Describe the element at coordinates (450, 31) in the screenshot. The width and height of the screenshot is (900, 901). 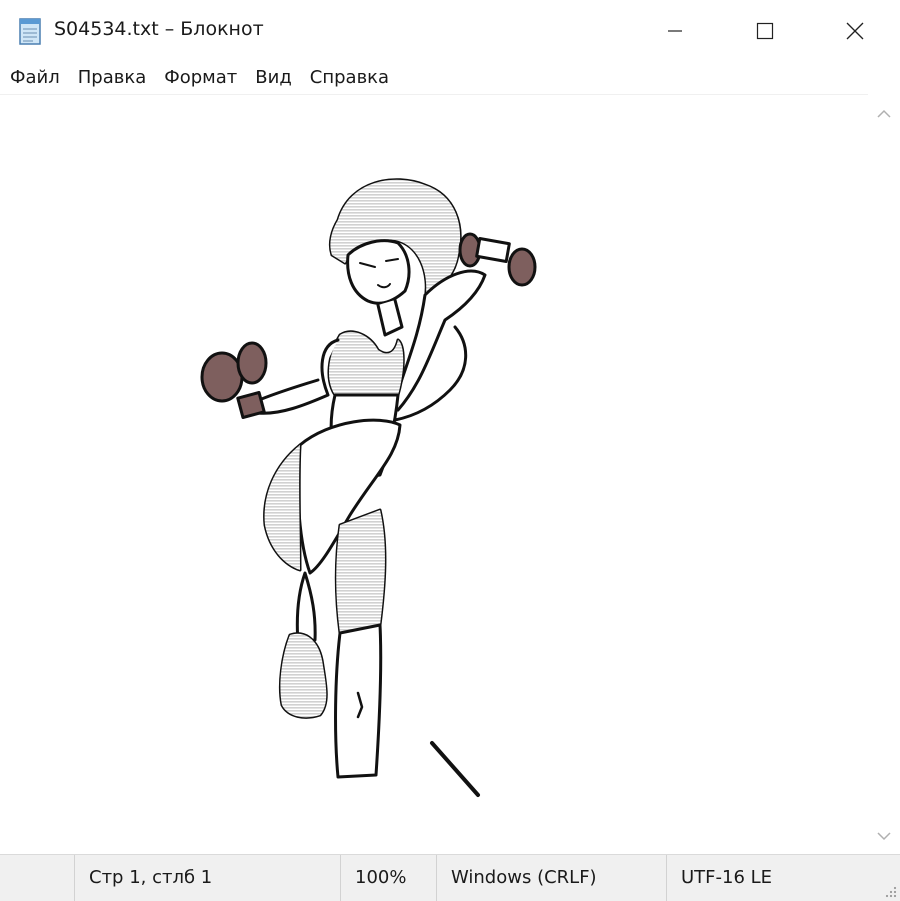
I see `title-bar: S04534.txt – Блокнот` at that location.